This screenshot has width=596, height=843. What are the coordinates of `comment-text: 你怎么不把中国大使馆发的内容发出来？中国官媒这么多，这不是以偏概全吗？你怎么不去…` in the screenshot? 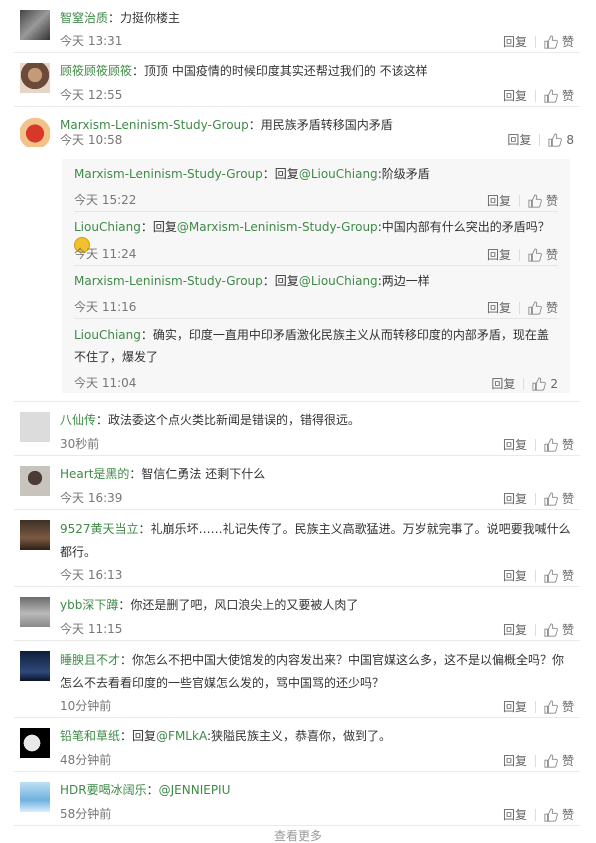 It's located at (312, 671).